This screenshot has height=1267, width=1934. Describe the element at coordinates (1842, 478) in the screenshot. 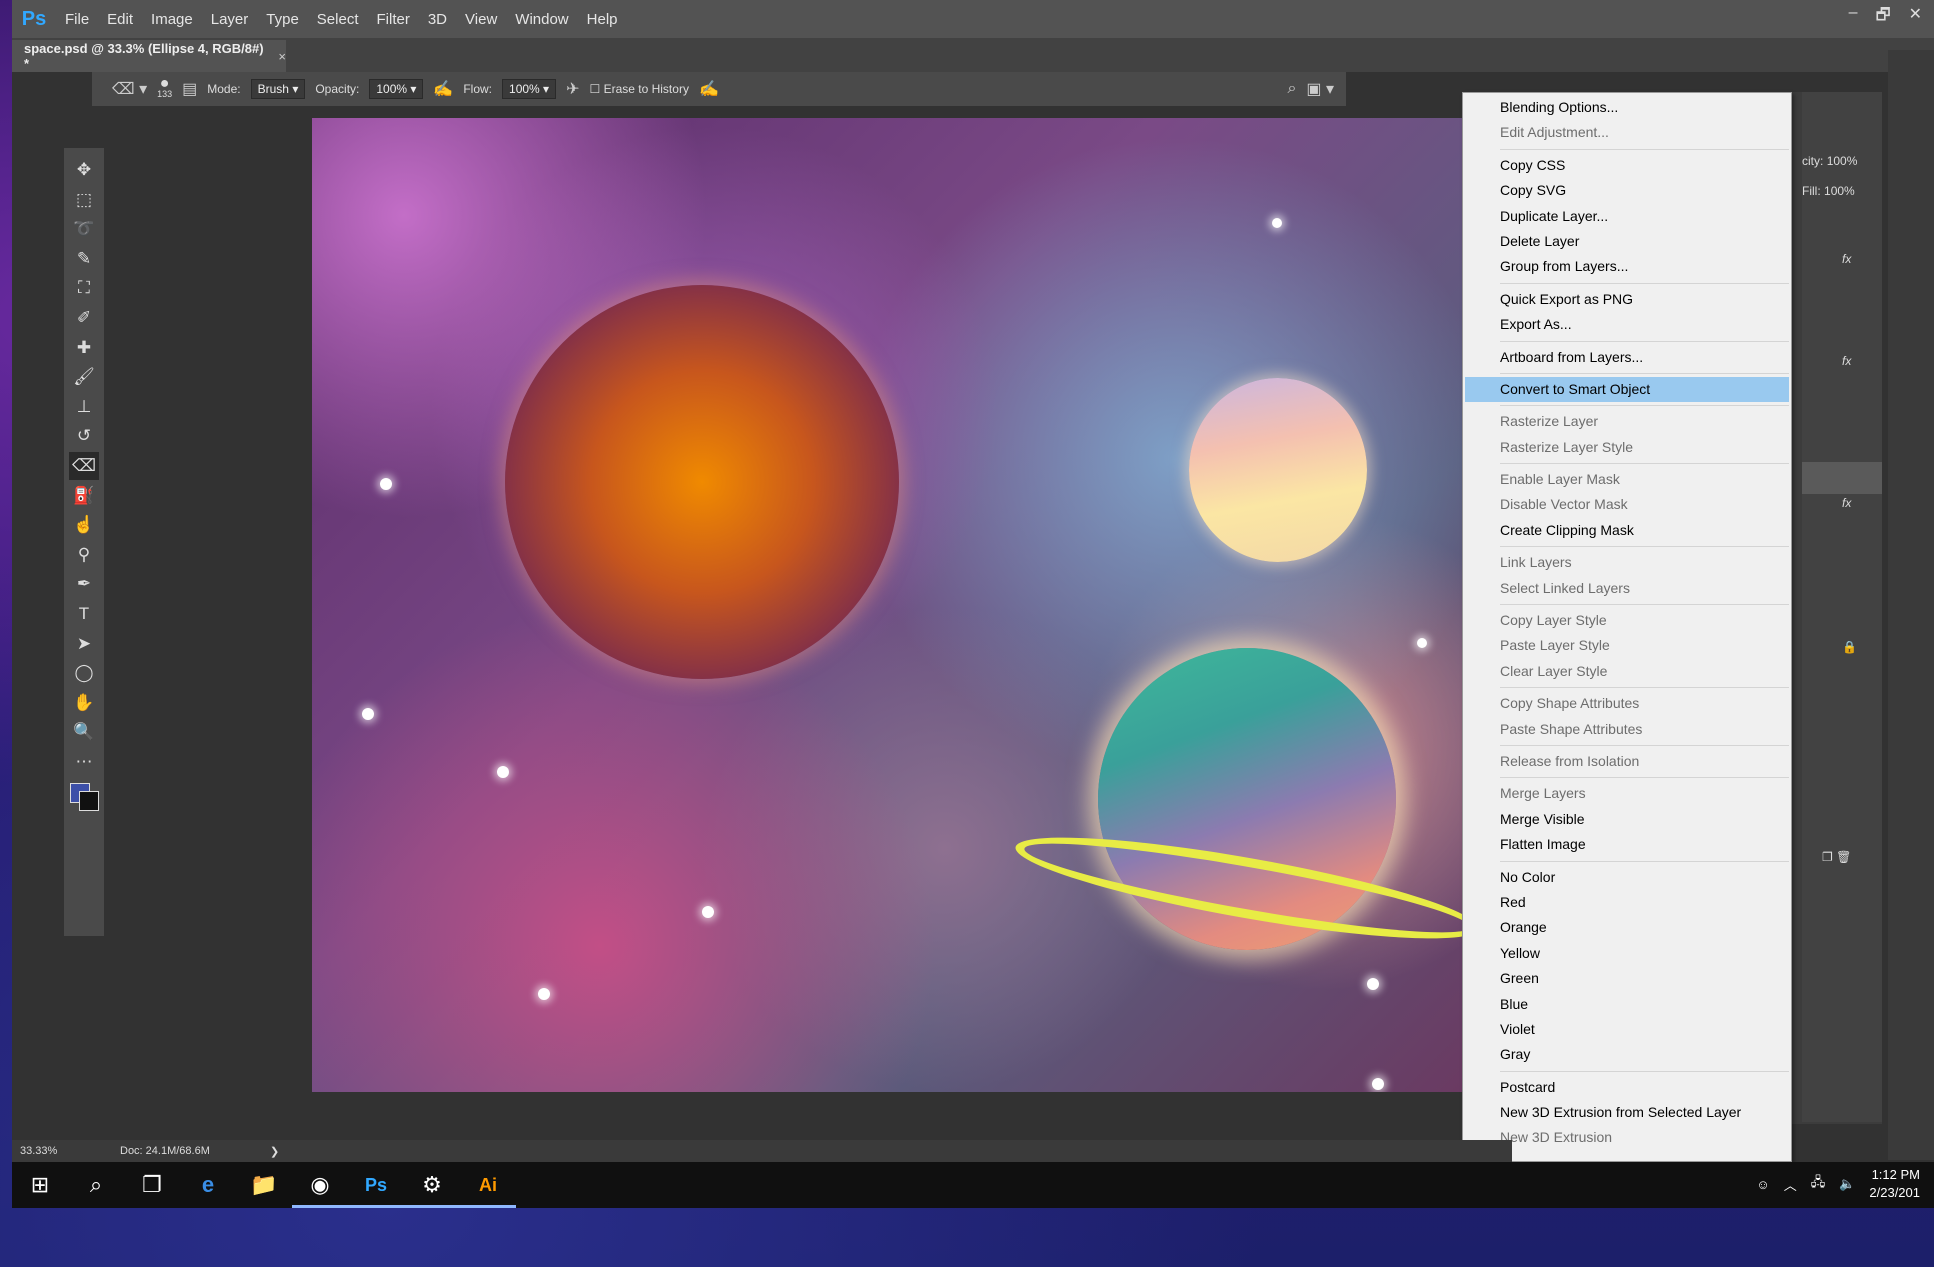

I see `selected-layer-row` at that location.